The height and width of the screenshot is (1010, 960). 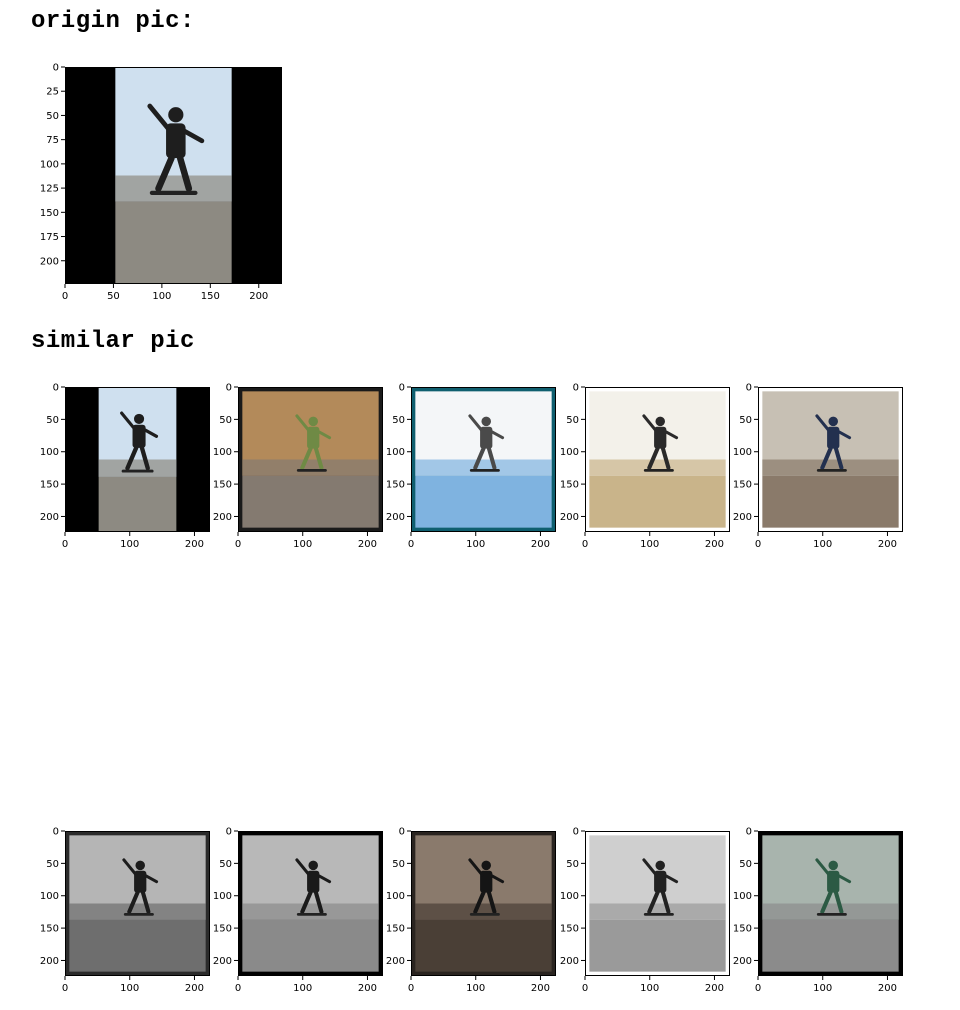 What do you see at coordinates (113, 21) in the screenshot?
I see `origin-heading: origin pic:` at bounding box center [113, 21].